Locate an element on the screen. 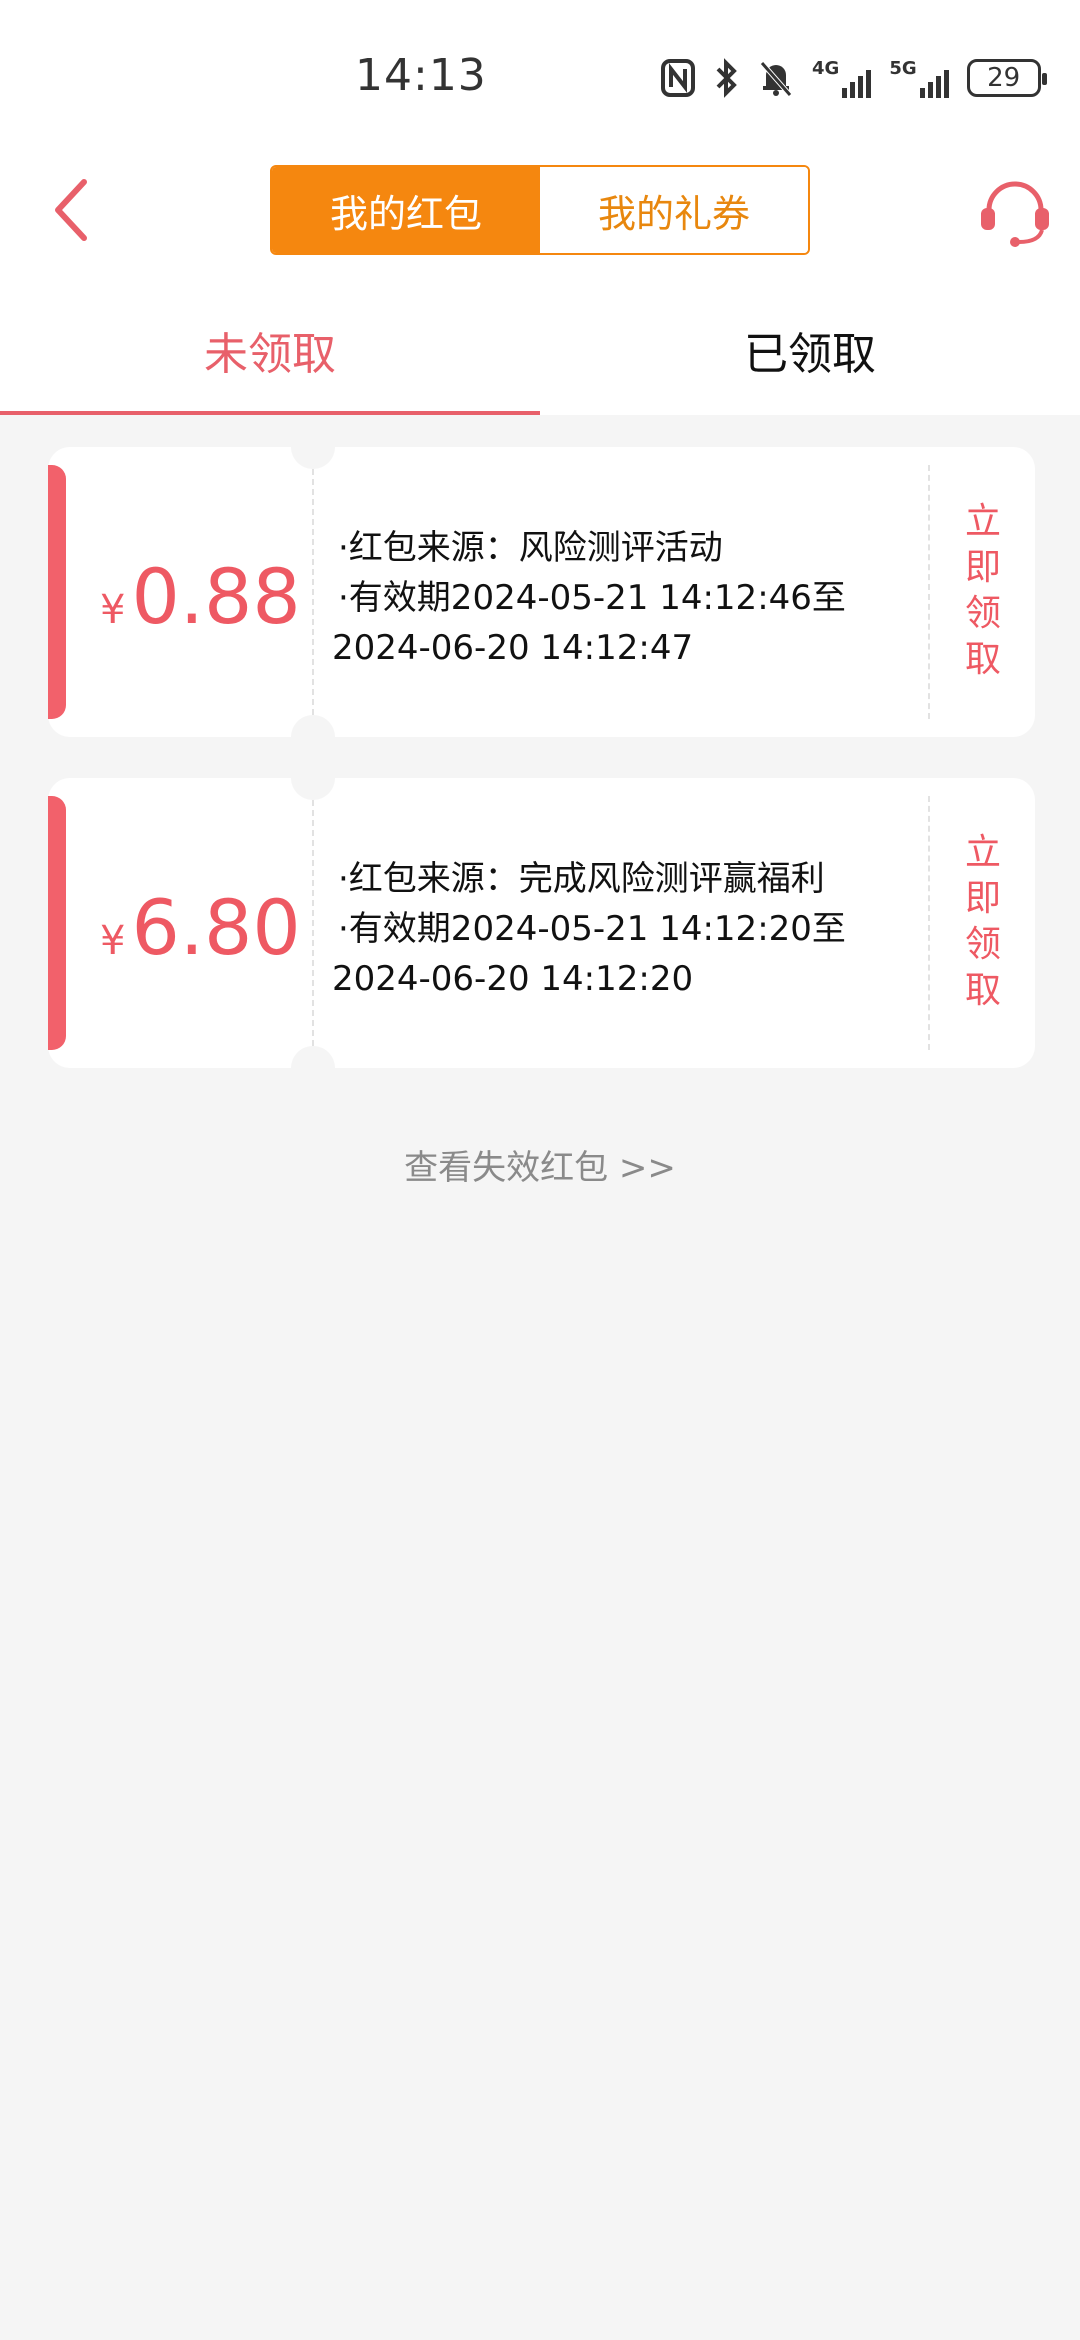 This screenshot has width=1080, height=2340. customer-service-button is located at coordinates (1015, 213).